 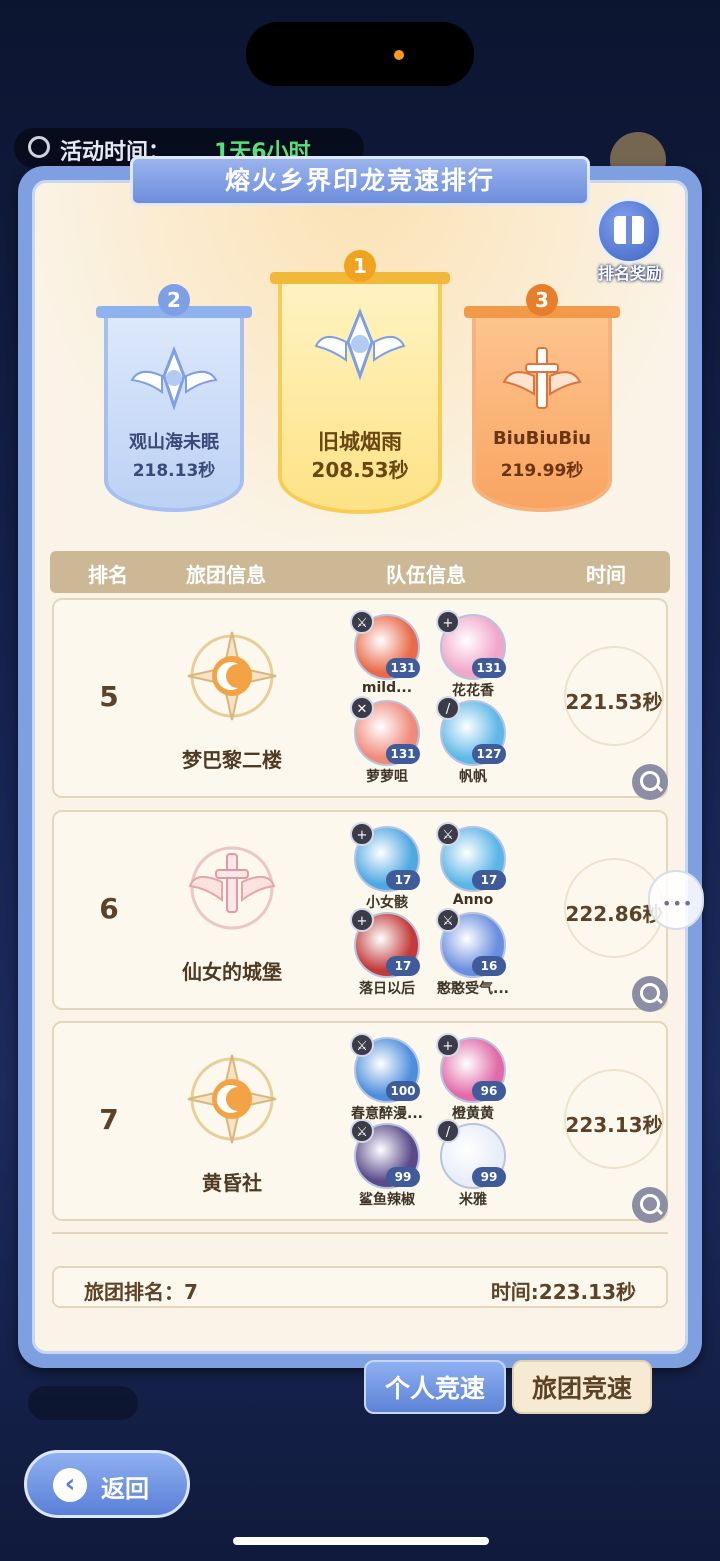 I want to click on podium-time: 208.53秒, so click(x=360, y=470).